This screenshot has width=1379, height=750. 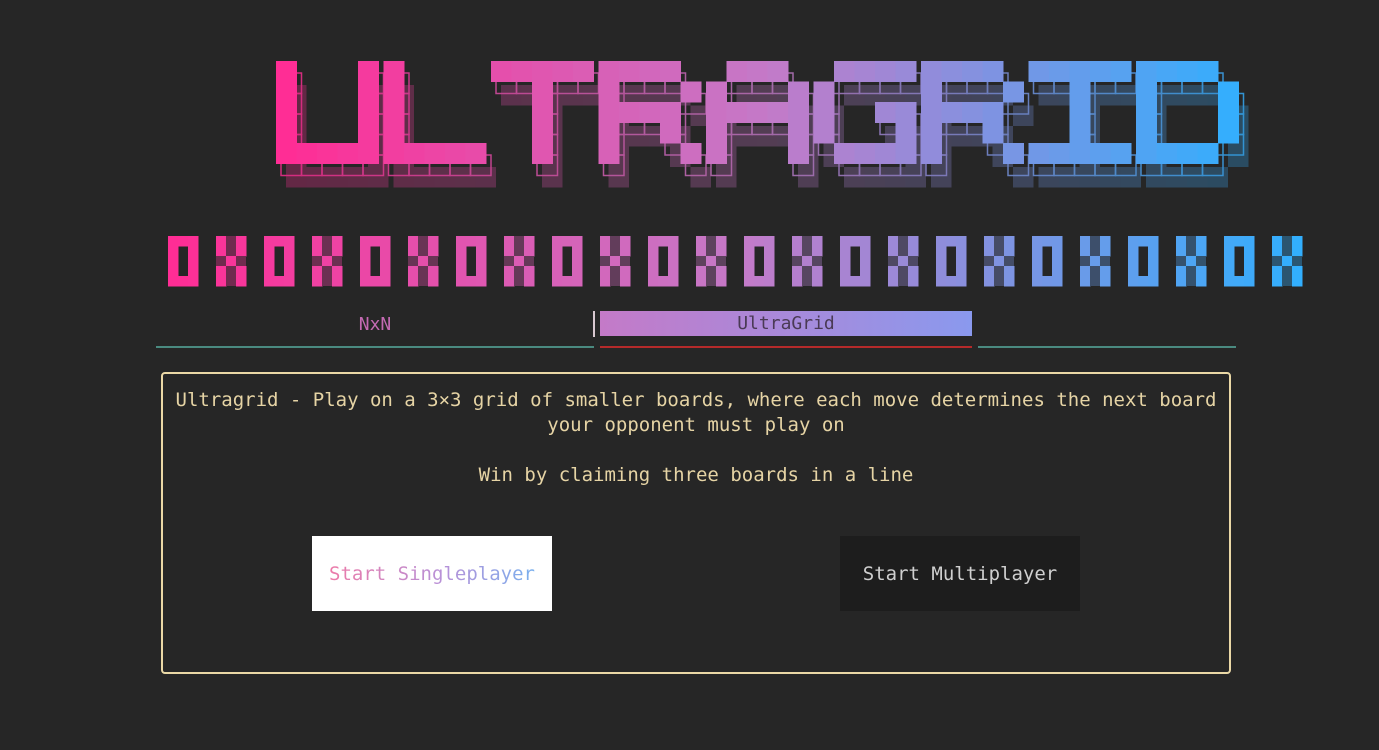 What do you see at coordinates (786, 323) in the screenshot?
I see `tab-ultragrid: UltraGrid` at bounding box center [786, 323].